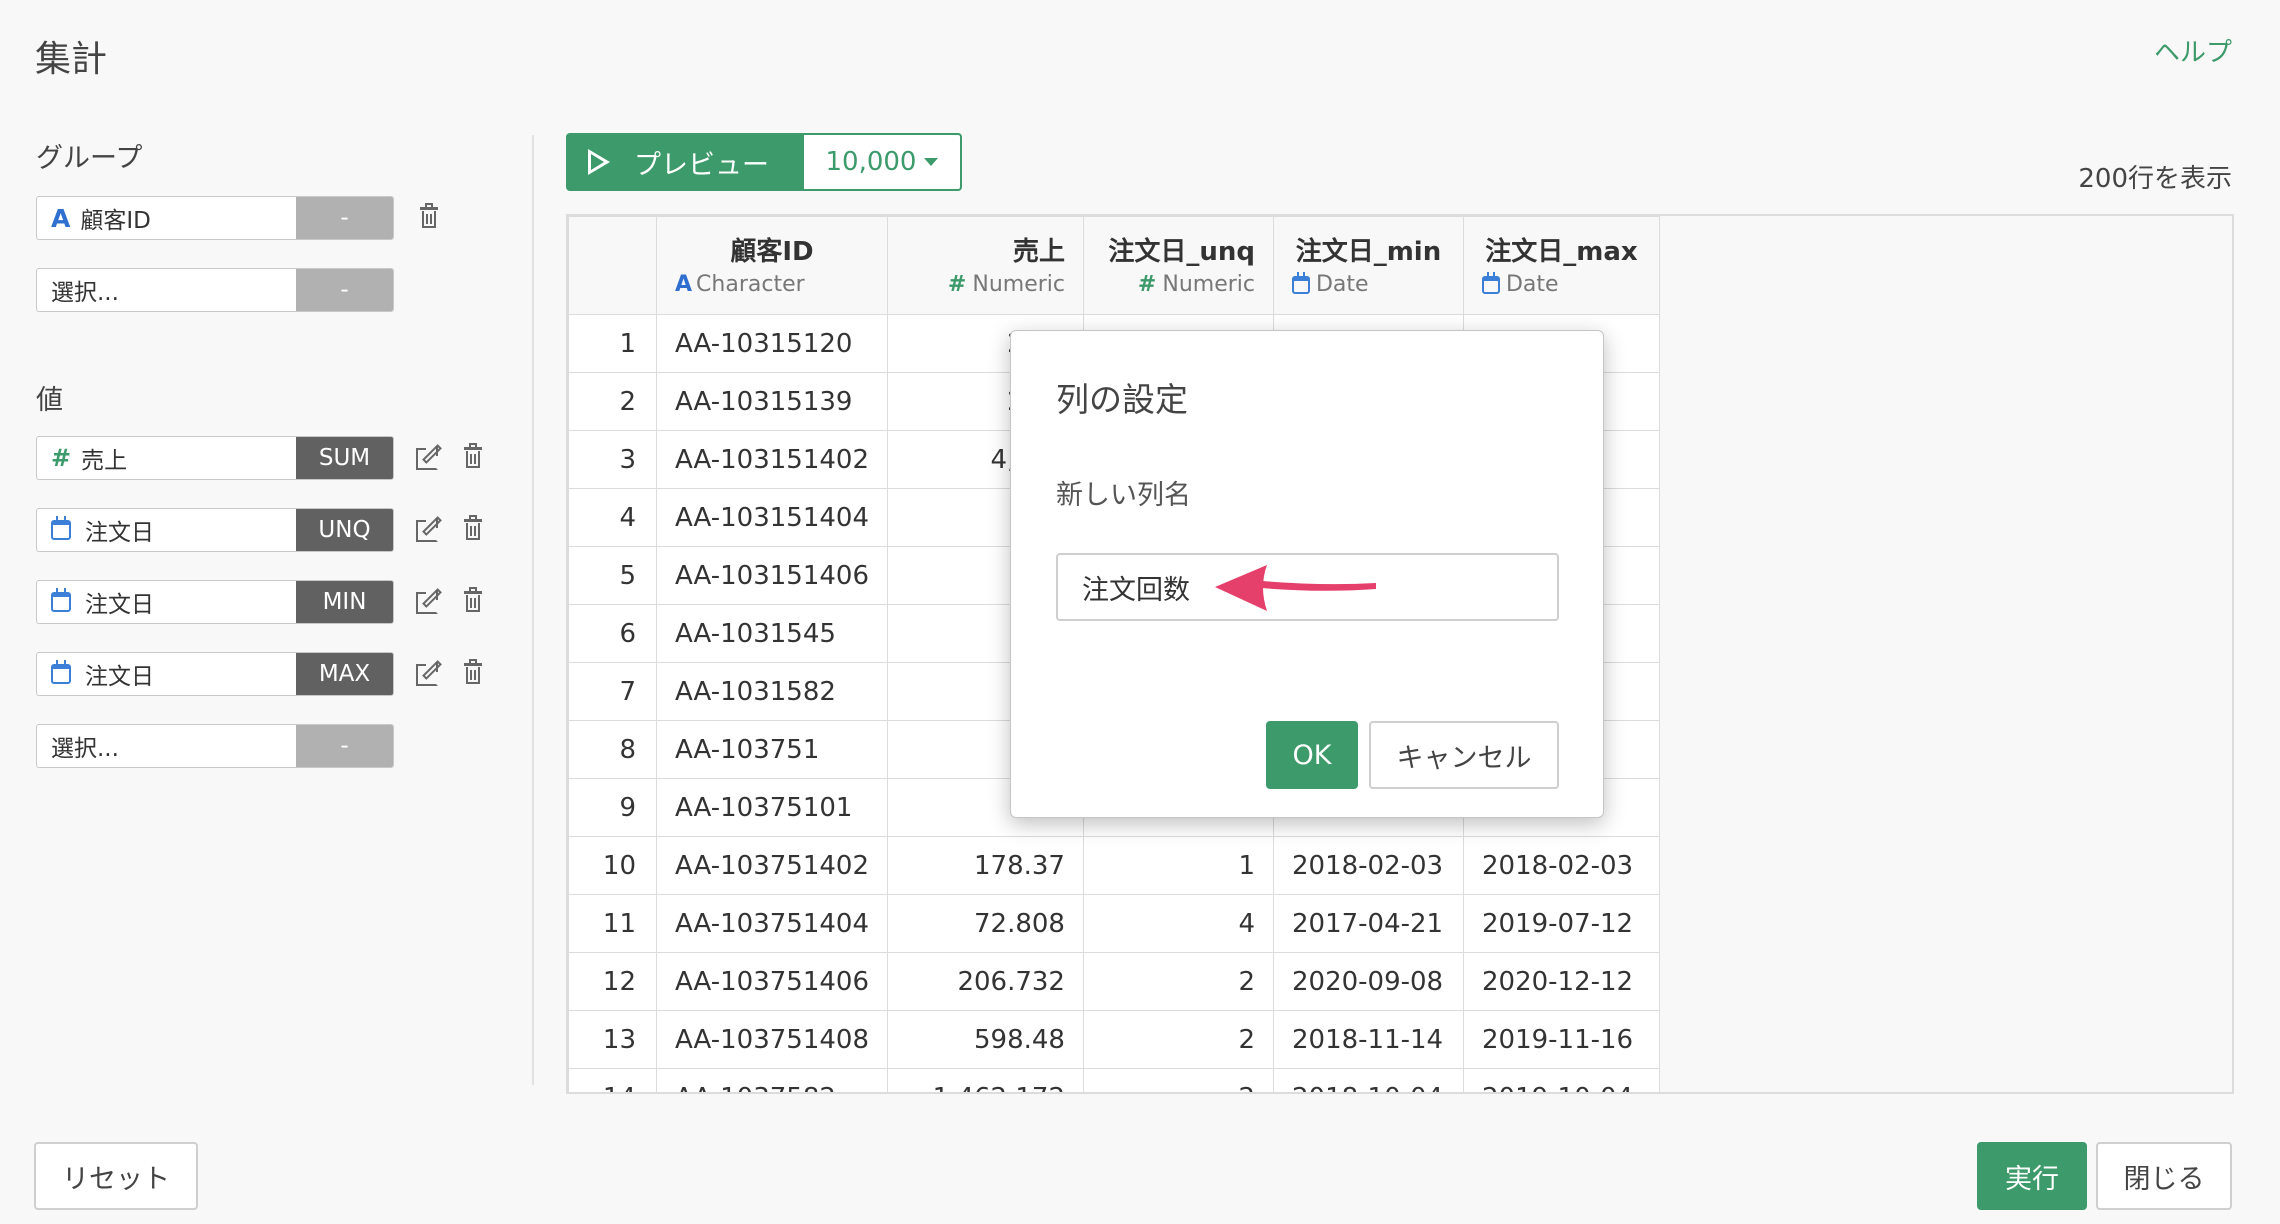 The height and width of the screenshot is (1224, 2280). I want to click on row-index: 14, so click(612, 1080).